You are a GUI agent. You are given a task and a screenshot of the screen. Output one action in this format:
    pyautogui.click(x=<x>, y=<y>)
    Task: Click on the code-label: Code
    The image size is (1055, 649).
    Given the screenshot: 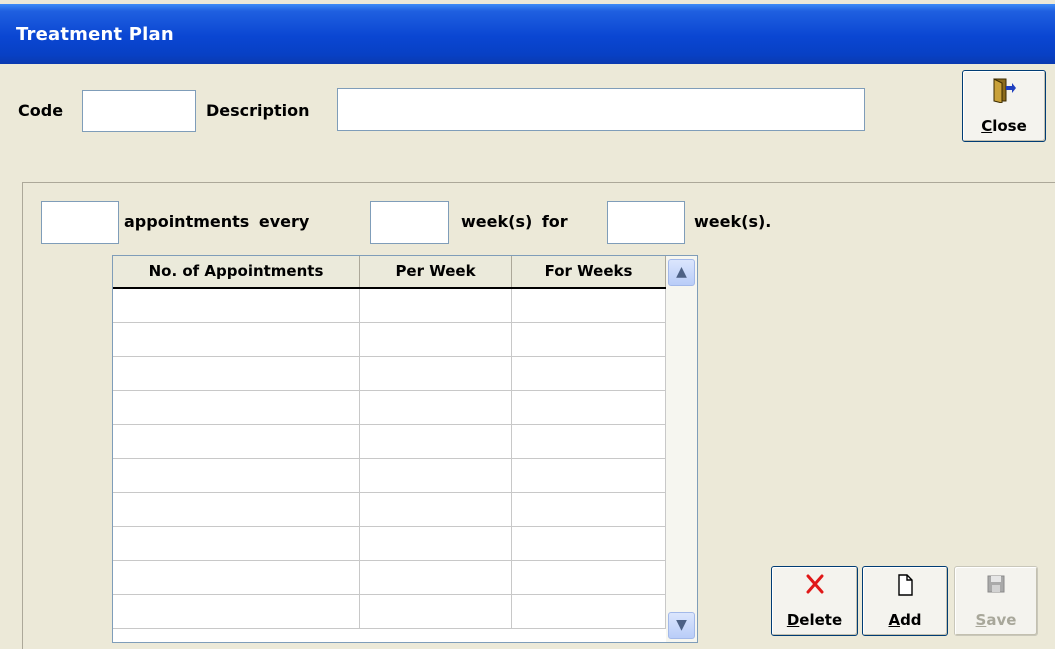 What is the action you would take?
    pyautogui.click(x=41, y=110)
    